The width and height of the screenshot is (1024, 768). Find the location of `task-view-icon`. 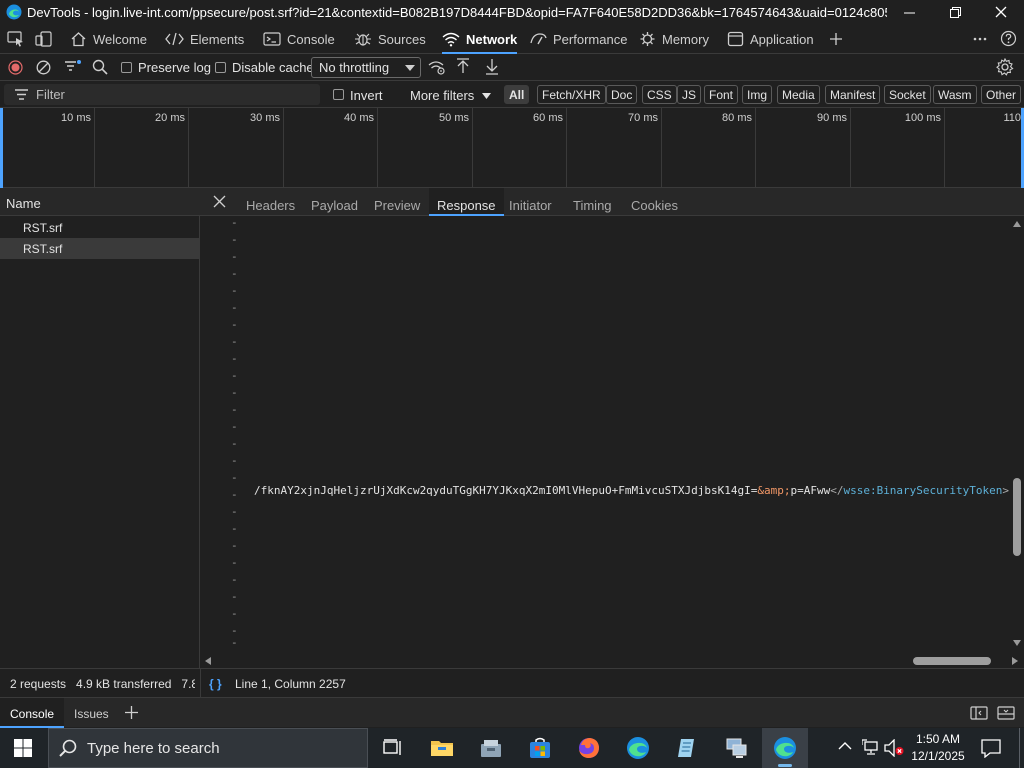

task-view-icon is located at coordinates (392, 747).